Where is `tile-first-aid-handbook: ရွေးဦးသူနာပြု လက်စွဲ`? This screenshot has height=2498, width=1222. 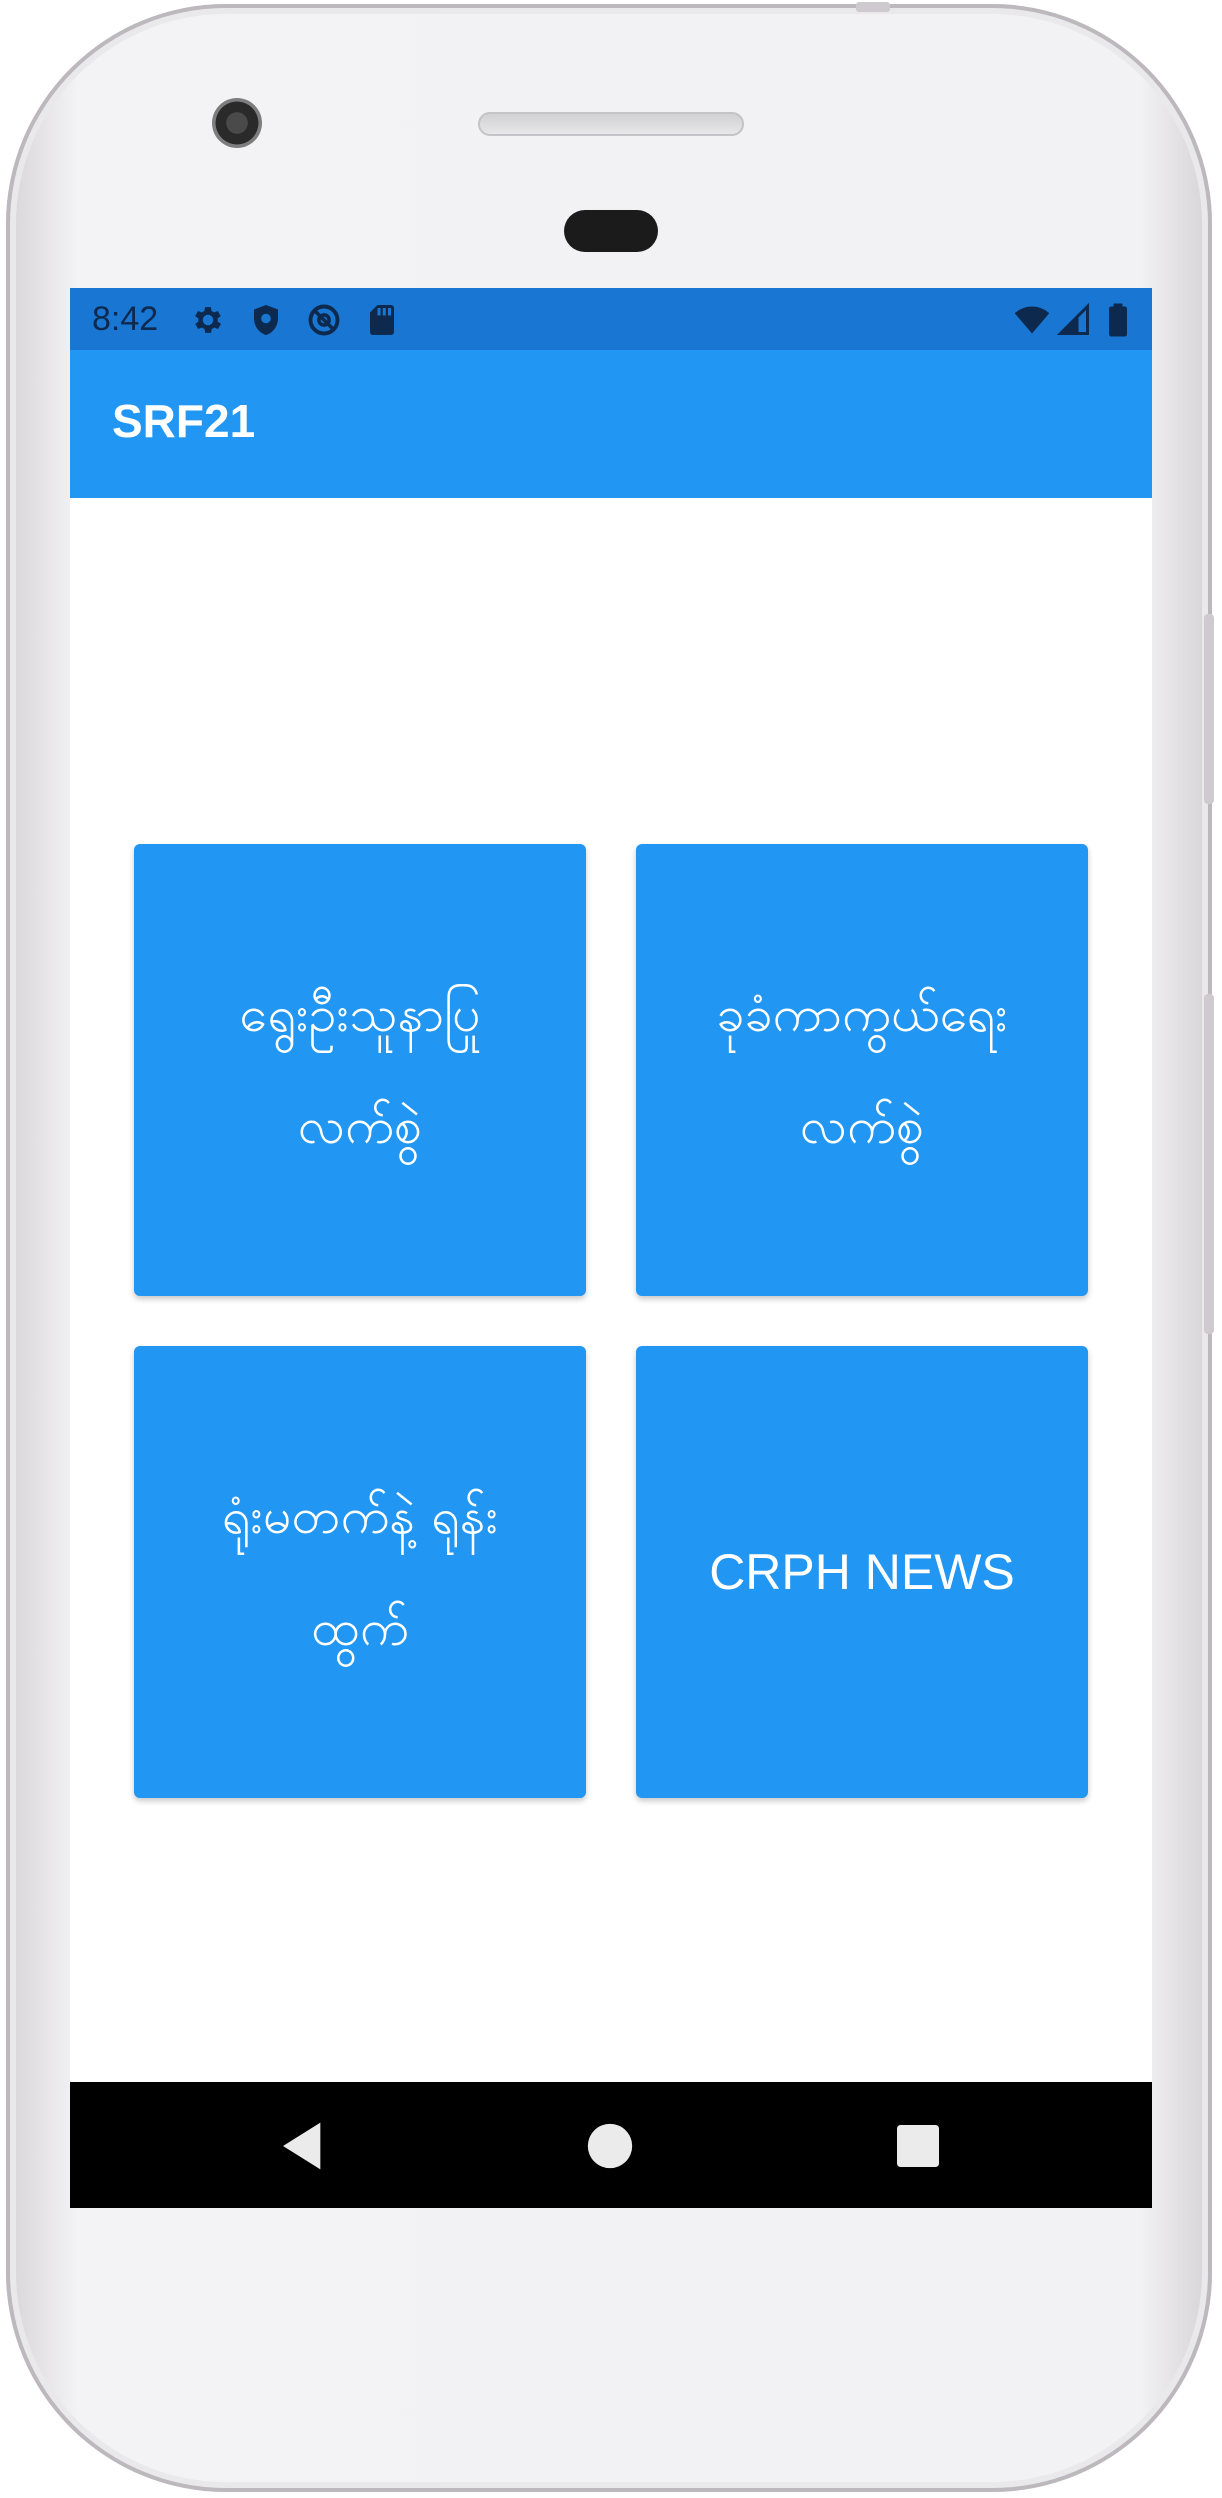
tile-first-aid-handbook: ရွေးဦးသူနာပြု လက်စွဲ is located at coordinates (360, 1070).